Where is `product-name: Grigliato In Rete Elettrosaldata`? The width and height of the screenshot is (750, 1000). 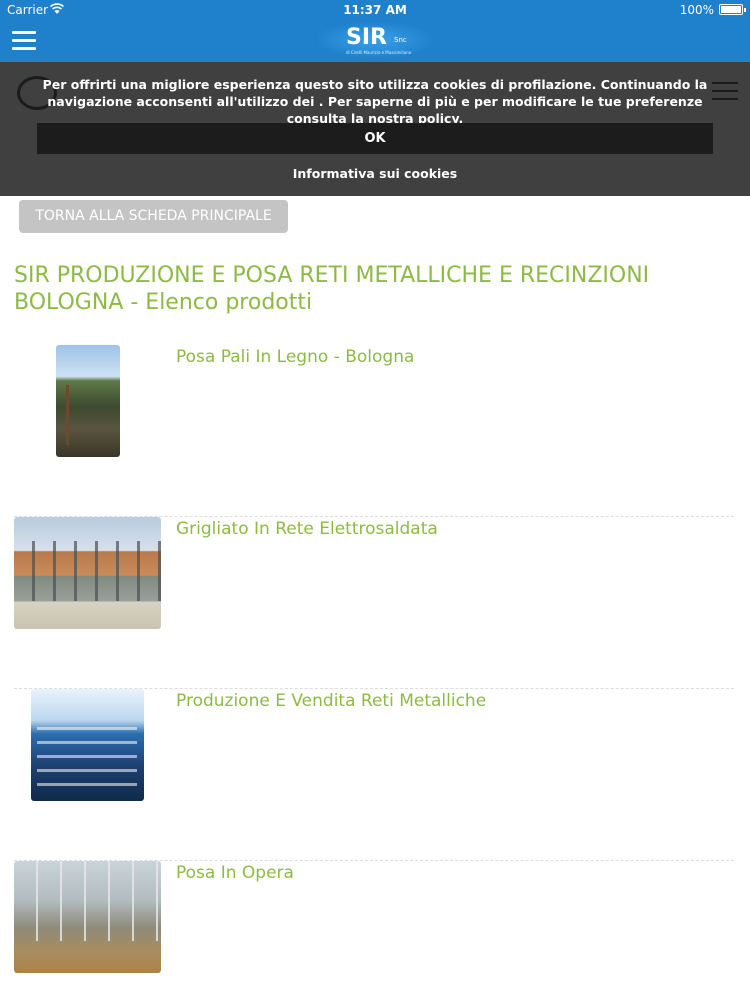
product-name: Grigliato In Rete Elettrosaldata is located at coordinates (307, 529).